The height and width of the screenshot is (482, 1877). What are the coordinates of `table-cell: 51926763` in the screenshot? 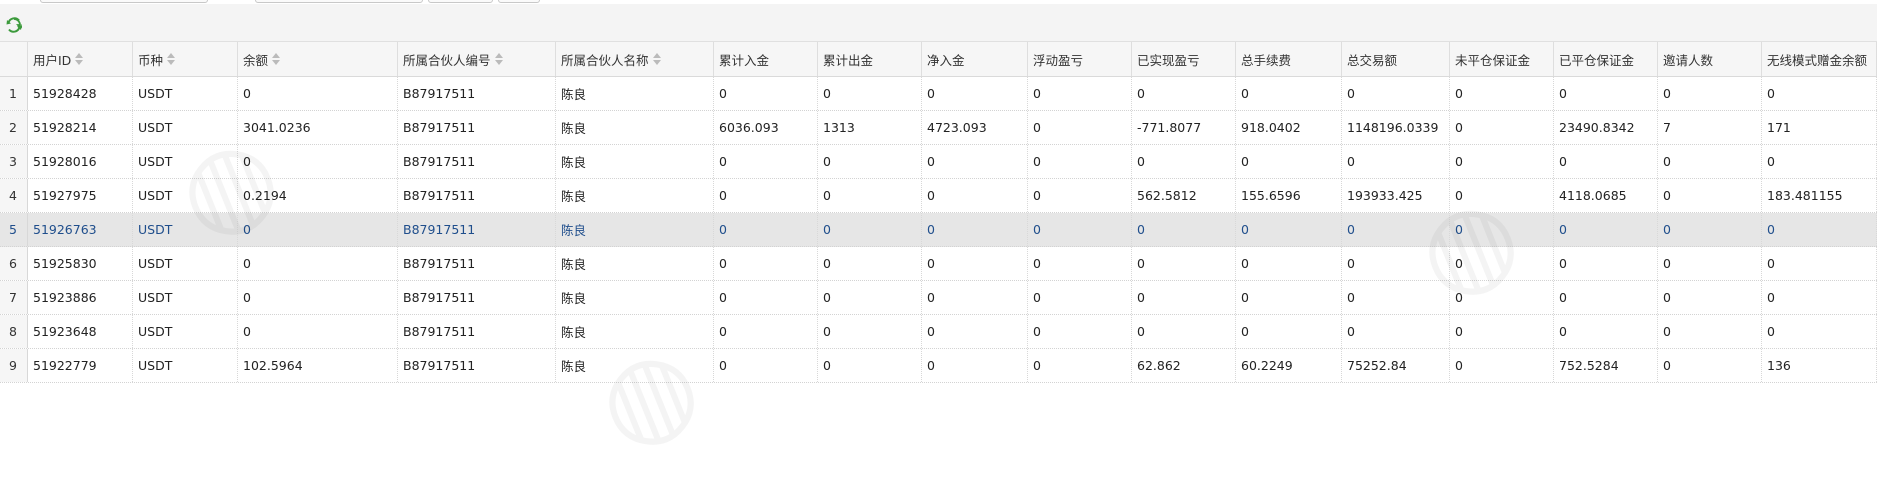 It's located at (80, 229).